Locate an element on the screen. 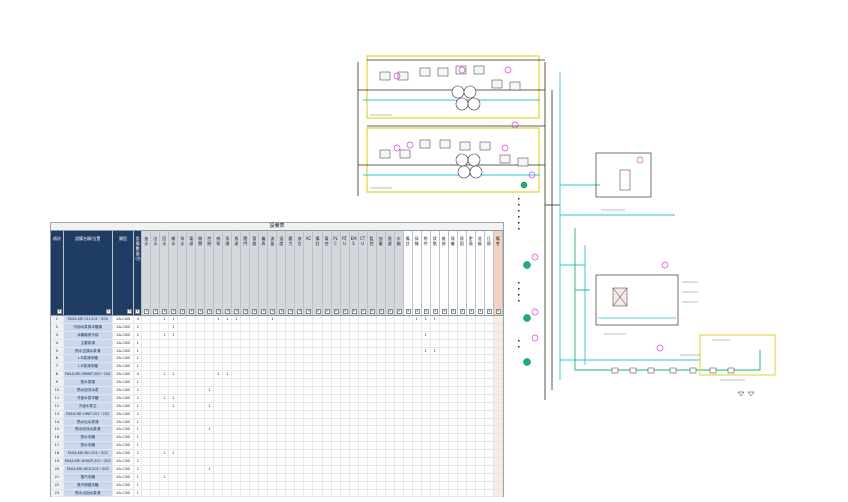 The height and width of the screenshot is (502, 848). table-row: 3 冰機機房冷卻 2A-CUB 2 1 1 1 is located at coordinates (277, 335).